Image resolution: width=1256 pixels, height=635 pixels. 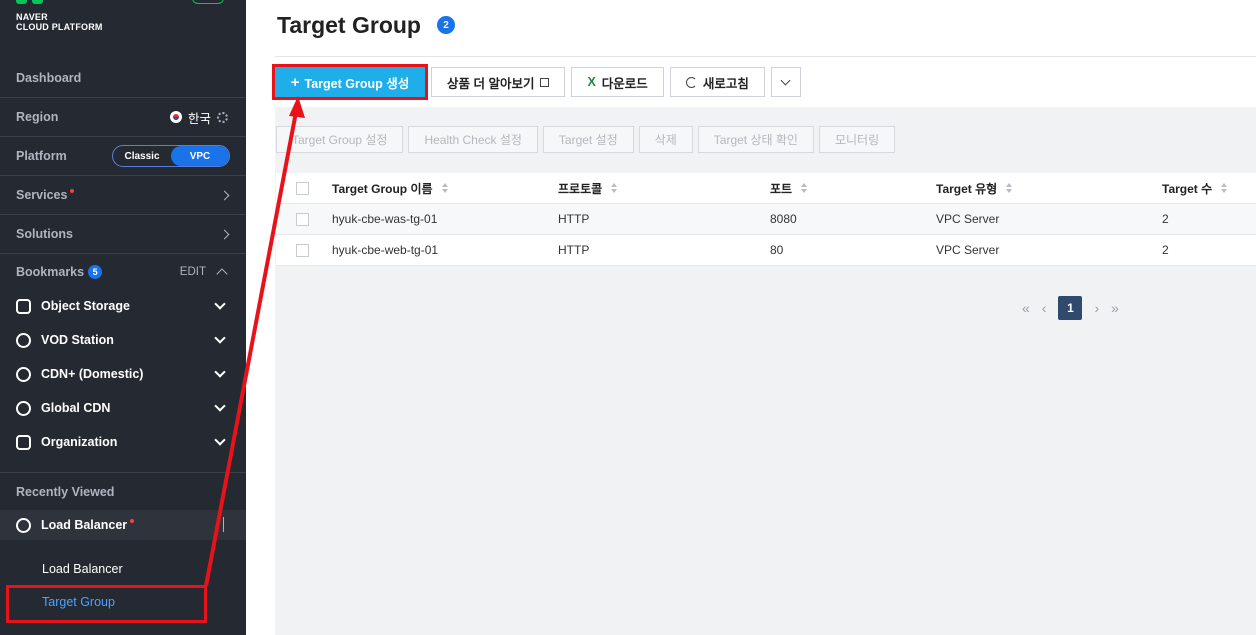 What do you see at coordinates (349, 25) in the screenshot?
I see `page-title: Target Group` at bounding box center [349, 25].